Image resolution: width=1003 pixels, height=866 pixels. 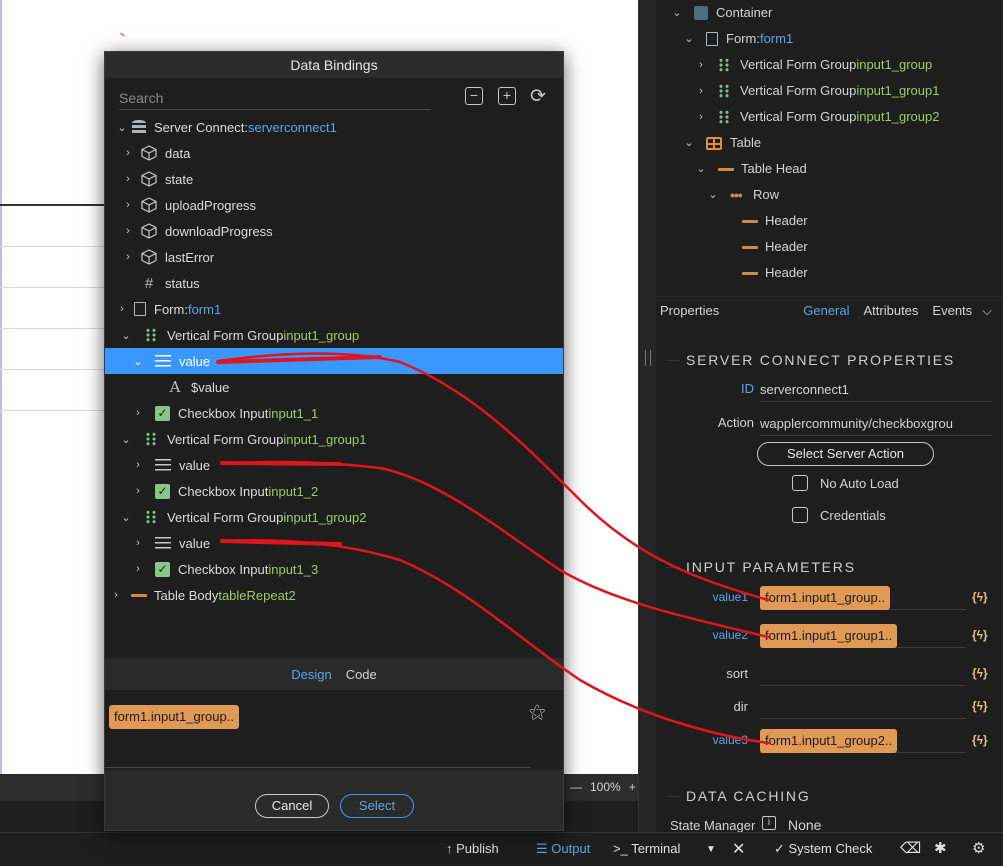 I want to click on structure-item-form-group: › Vertical Form Group input1_group2, so click(x=816, y=117).